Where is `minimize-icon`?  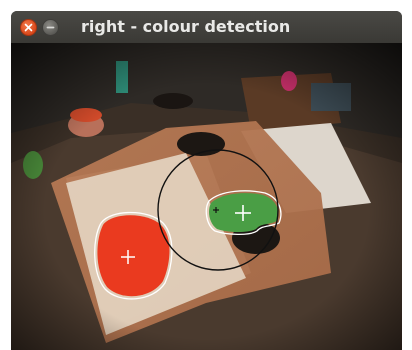
minimize-icon is located at coordinates (50, 27).